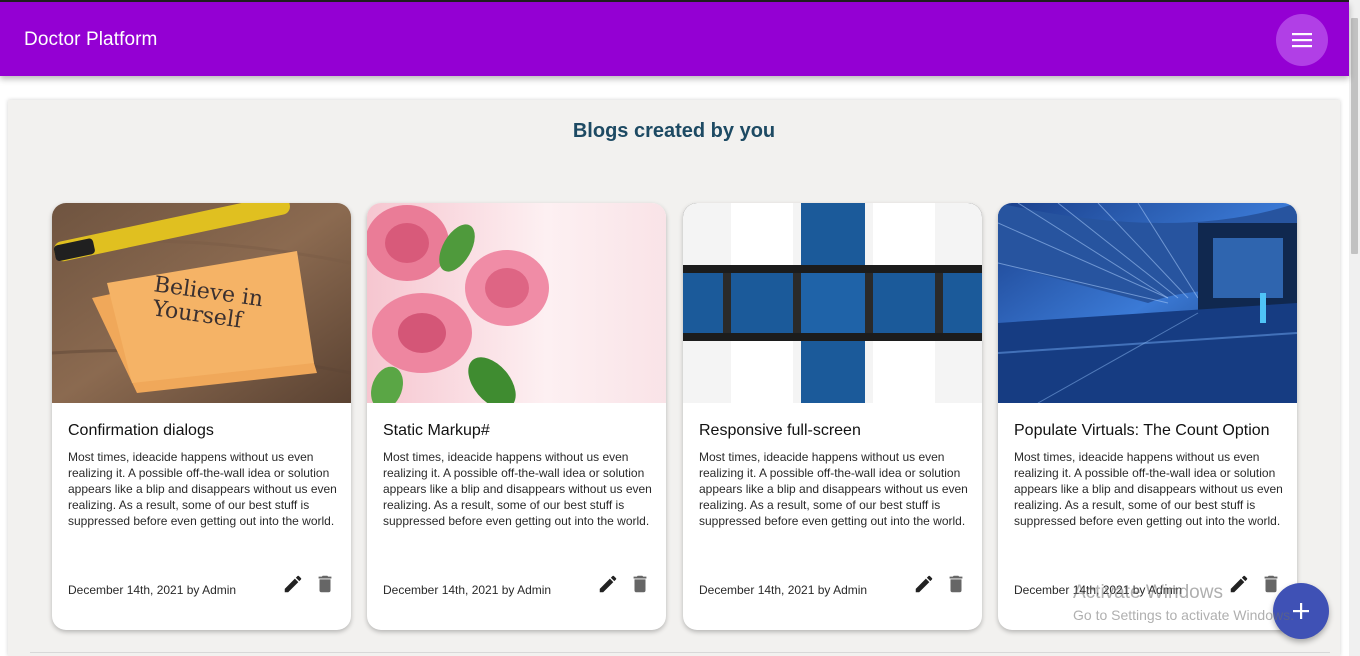 This screenshot has width=1360, height=656. What do you see at coordinates (674, 131) in the screenshot?
I see `section-title: Blogs created by you` at bounding box center [674, 131].